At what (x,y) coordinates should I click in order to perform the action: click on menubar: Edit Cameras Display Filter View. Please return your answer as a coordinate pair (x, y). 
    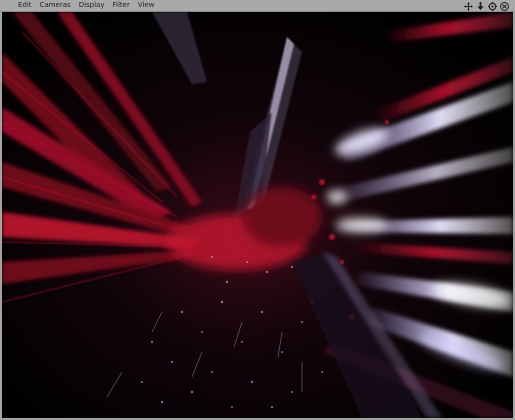
    Looking at the image, I should click on (257, 6).